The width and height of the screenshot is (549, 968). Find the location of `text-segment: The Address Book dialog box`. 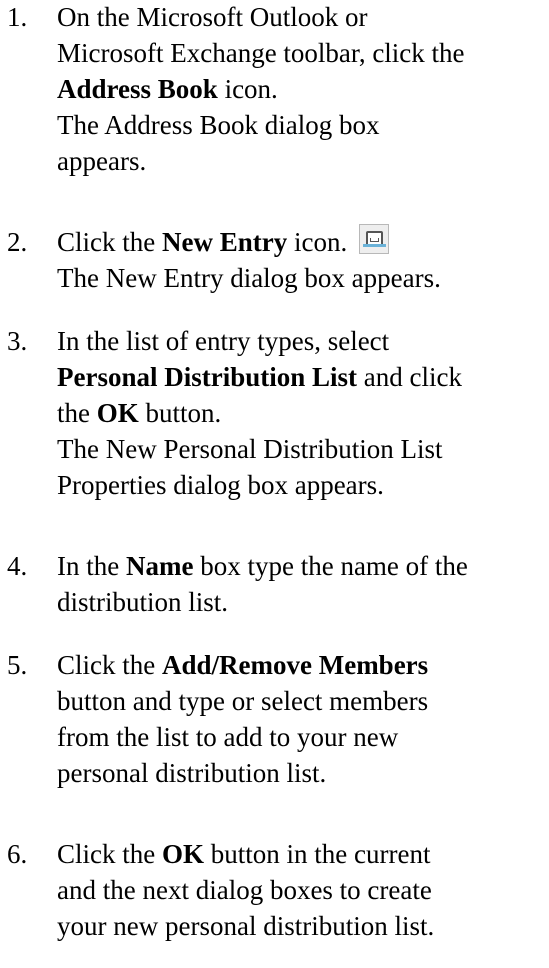

text-segment: The Address Book dialog box is located at coordinates (218, 125).